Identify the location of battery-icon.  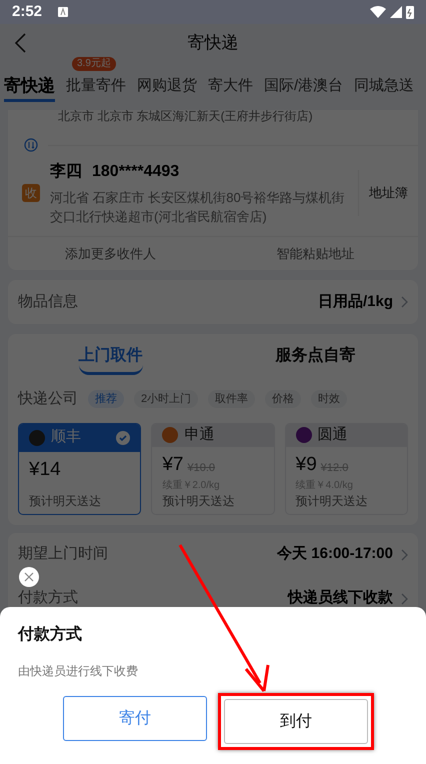
(410, 12).